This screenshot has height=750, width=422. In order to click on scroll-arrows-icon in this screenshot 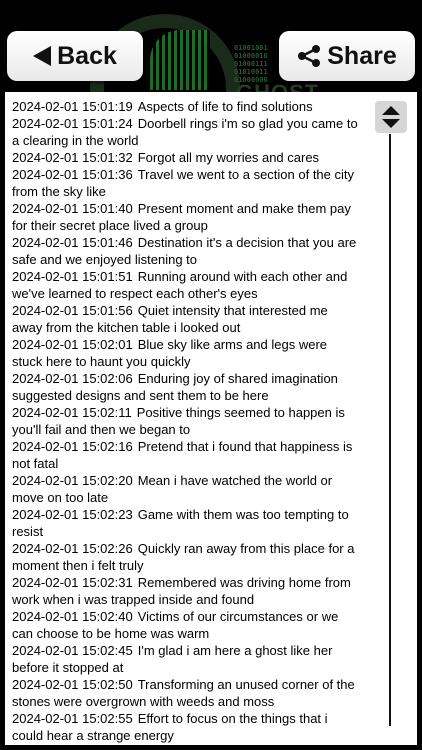, I will do `click(391, 117)`.